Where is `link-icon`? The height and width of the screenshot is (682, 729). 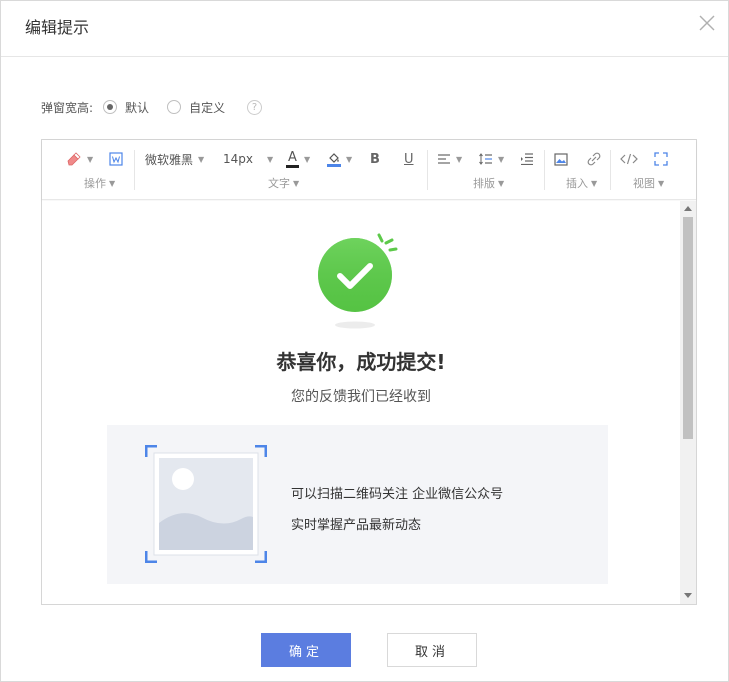
link-icon is located at coordinates (594, 159).